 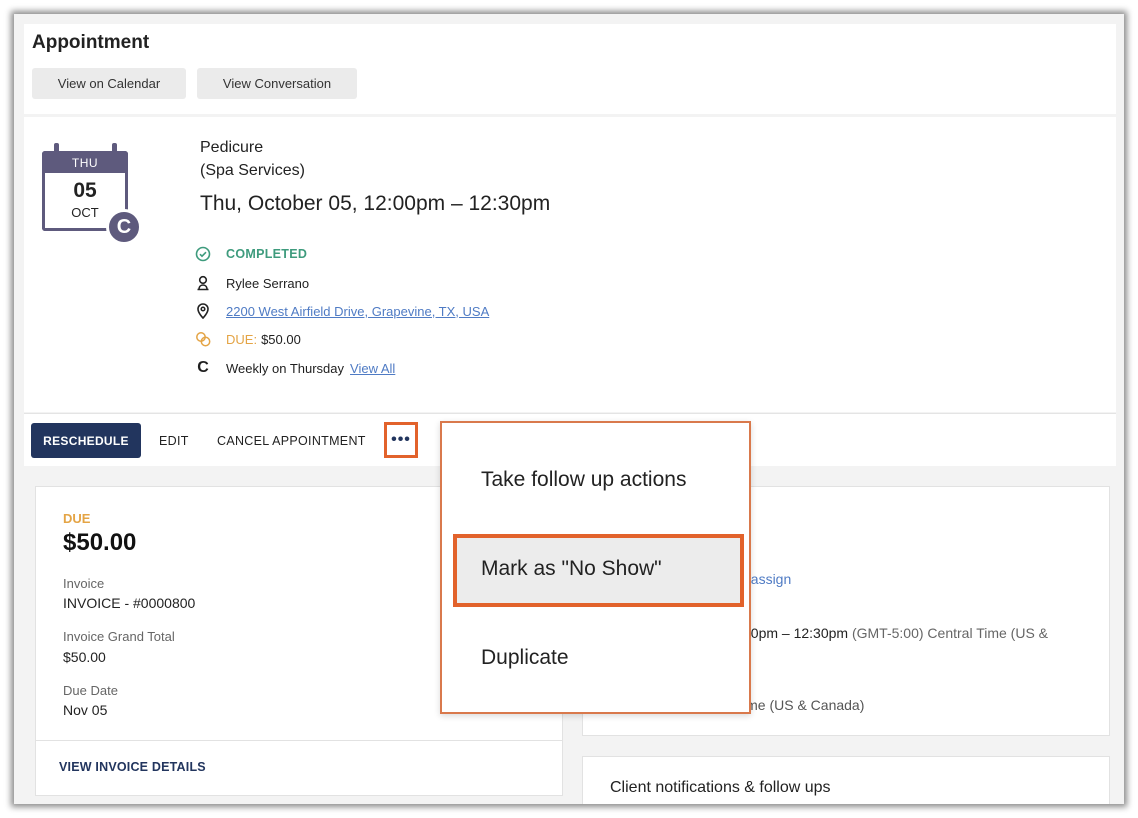 I want to click on edit-button: EDIT, so click(x=174, y=441).